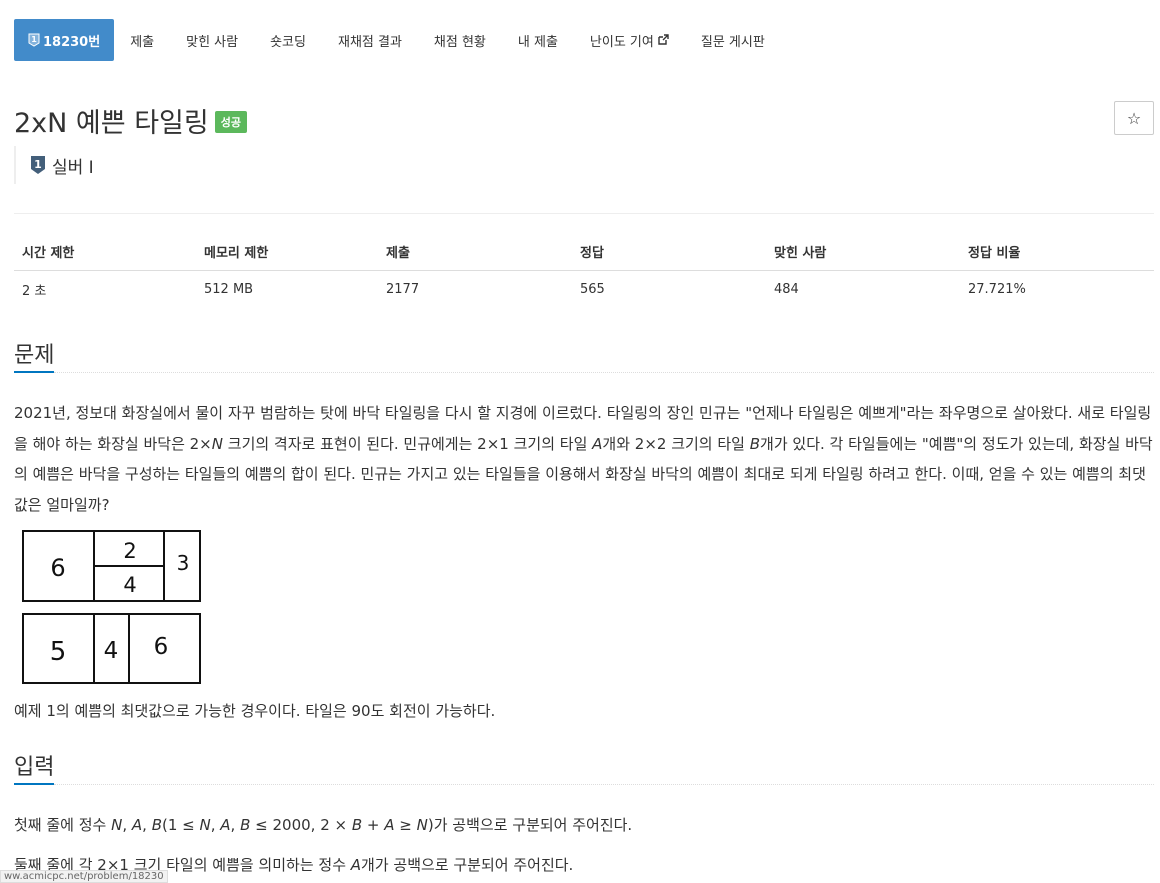 Image resolution: width=1160 pixels, height=883 pixels. What do you see at coordinates (105, 252) in the screenshot?
I see `header-time-limit: 시간 제한` at bounding box center [105, 252].